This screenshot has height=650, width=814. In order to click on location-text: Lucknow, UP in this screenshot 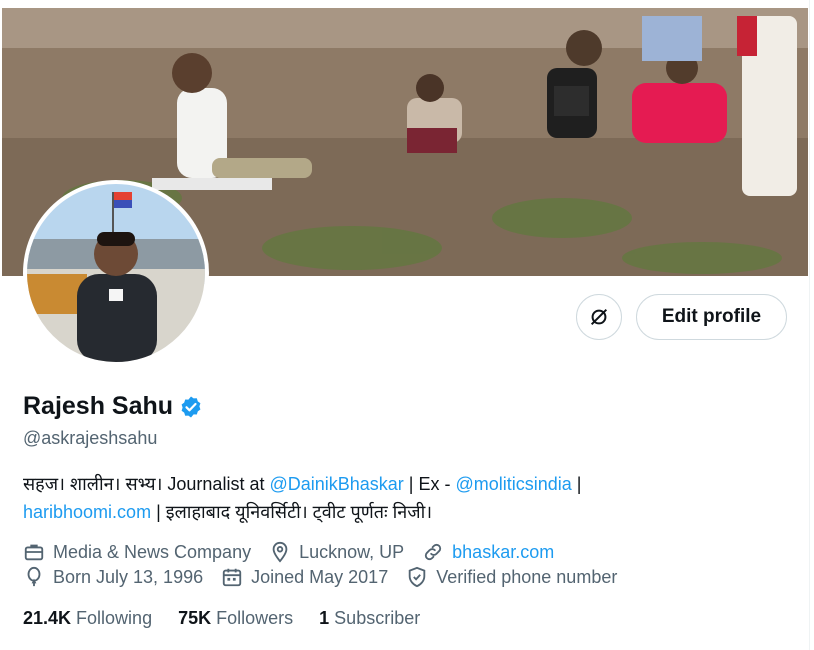, I will do `click(352, 551)`.